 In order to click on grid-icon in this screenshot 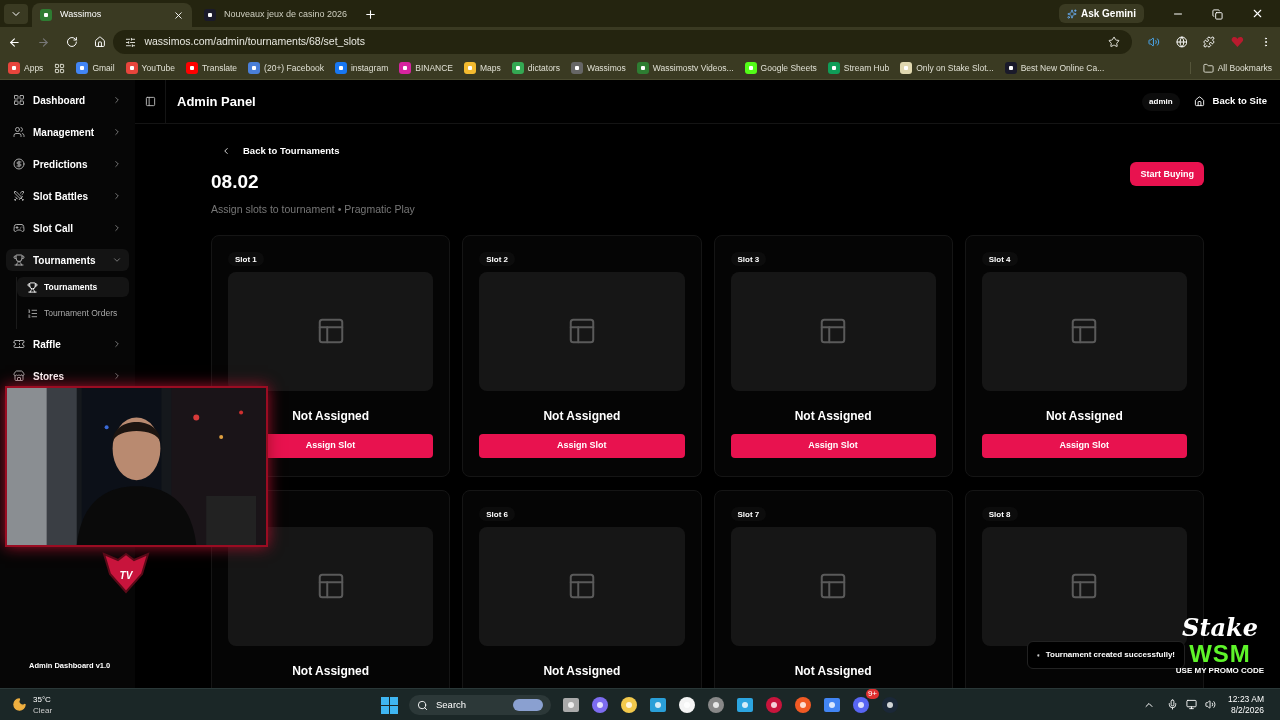, I will do `click(60, 68)`.